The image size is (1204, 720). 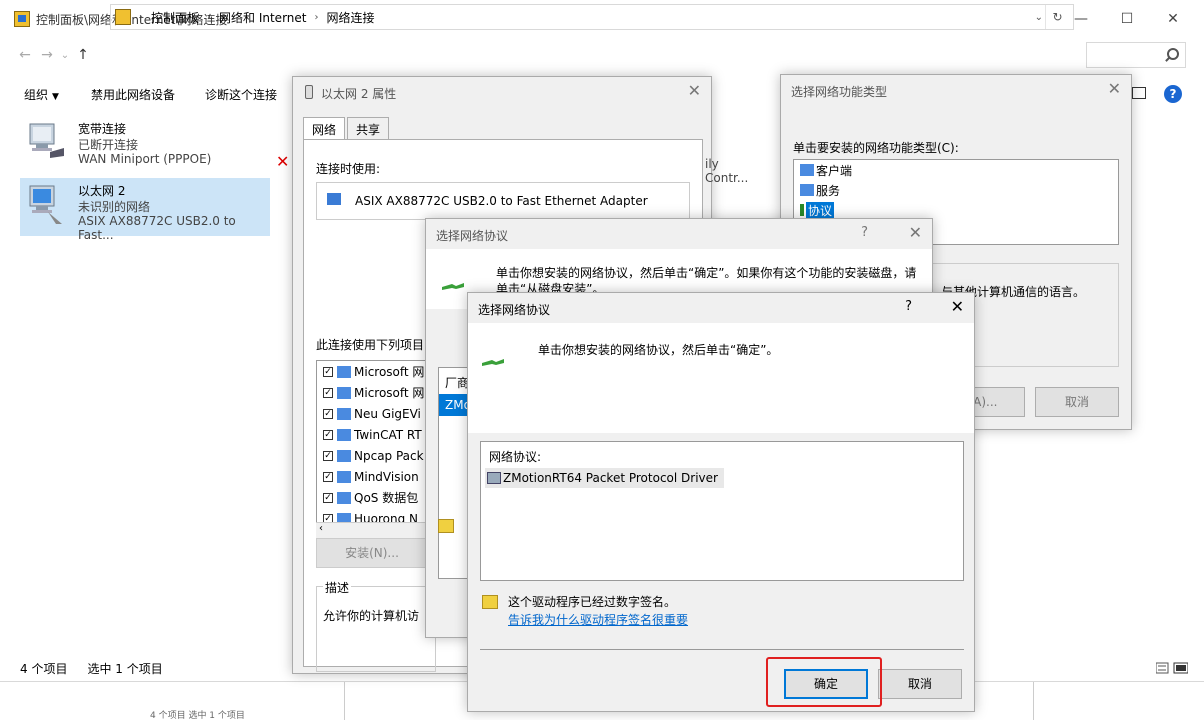 I want to click on list-item: ✓ QoS 数据包, so click(x=376, y=497).